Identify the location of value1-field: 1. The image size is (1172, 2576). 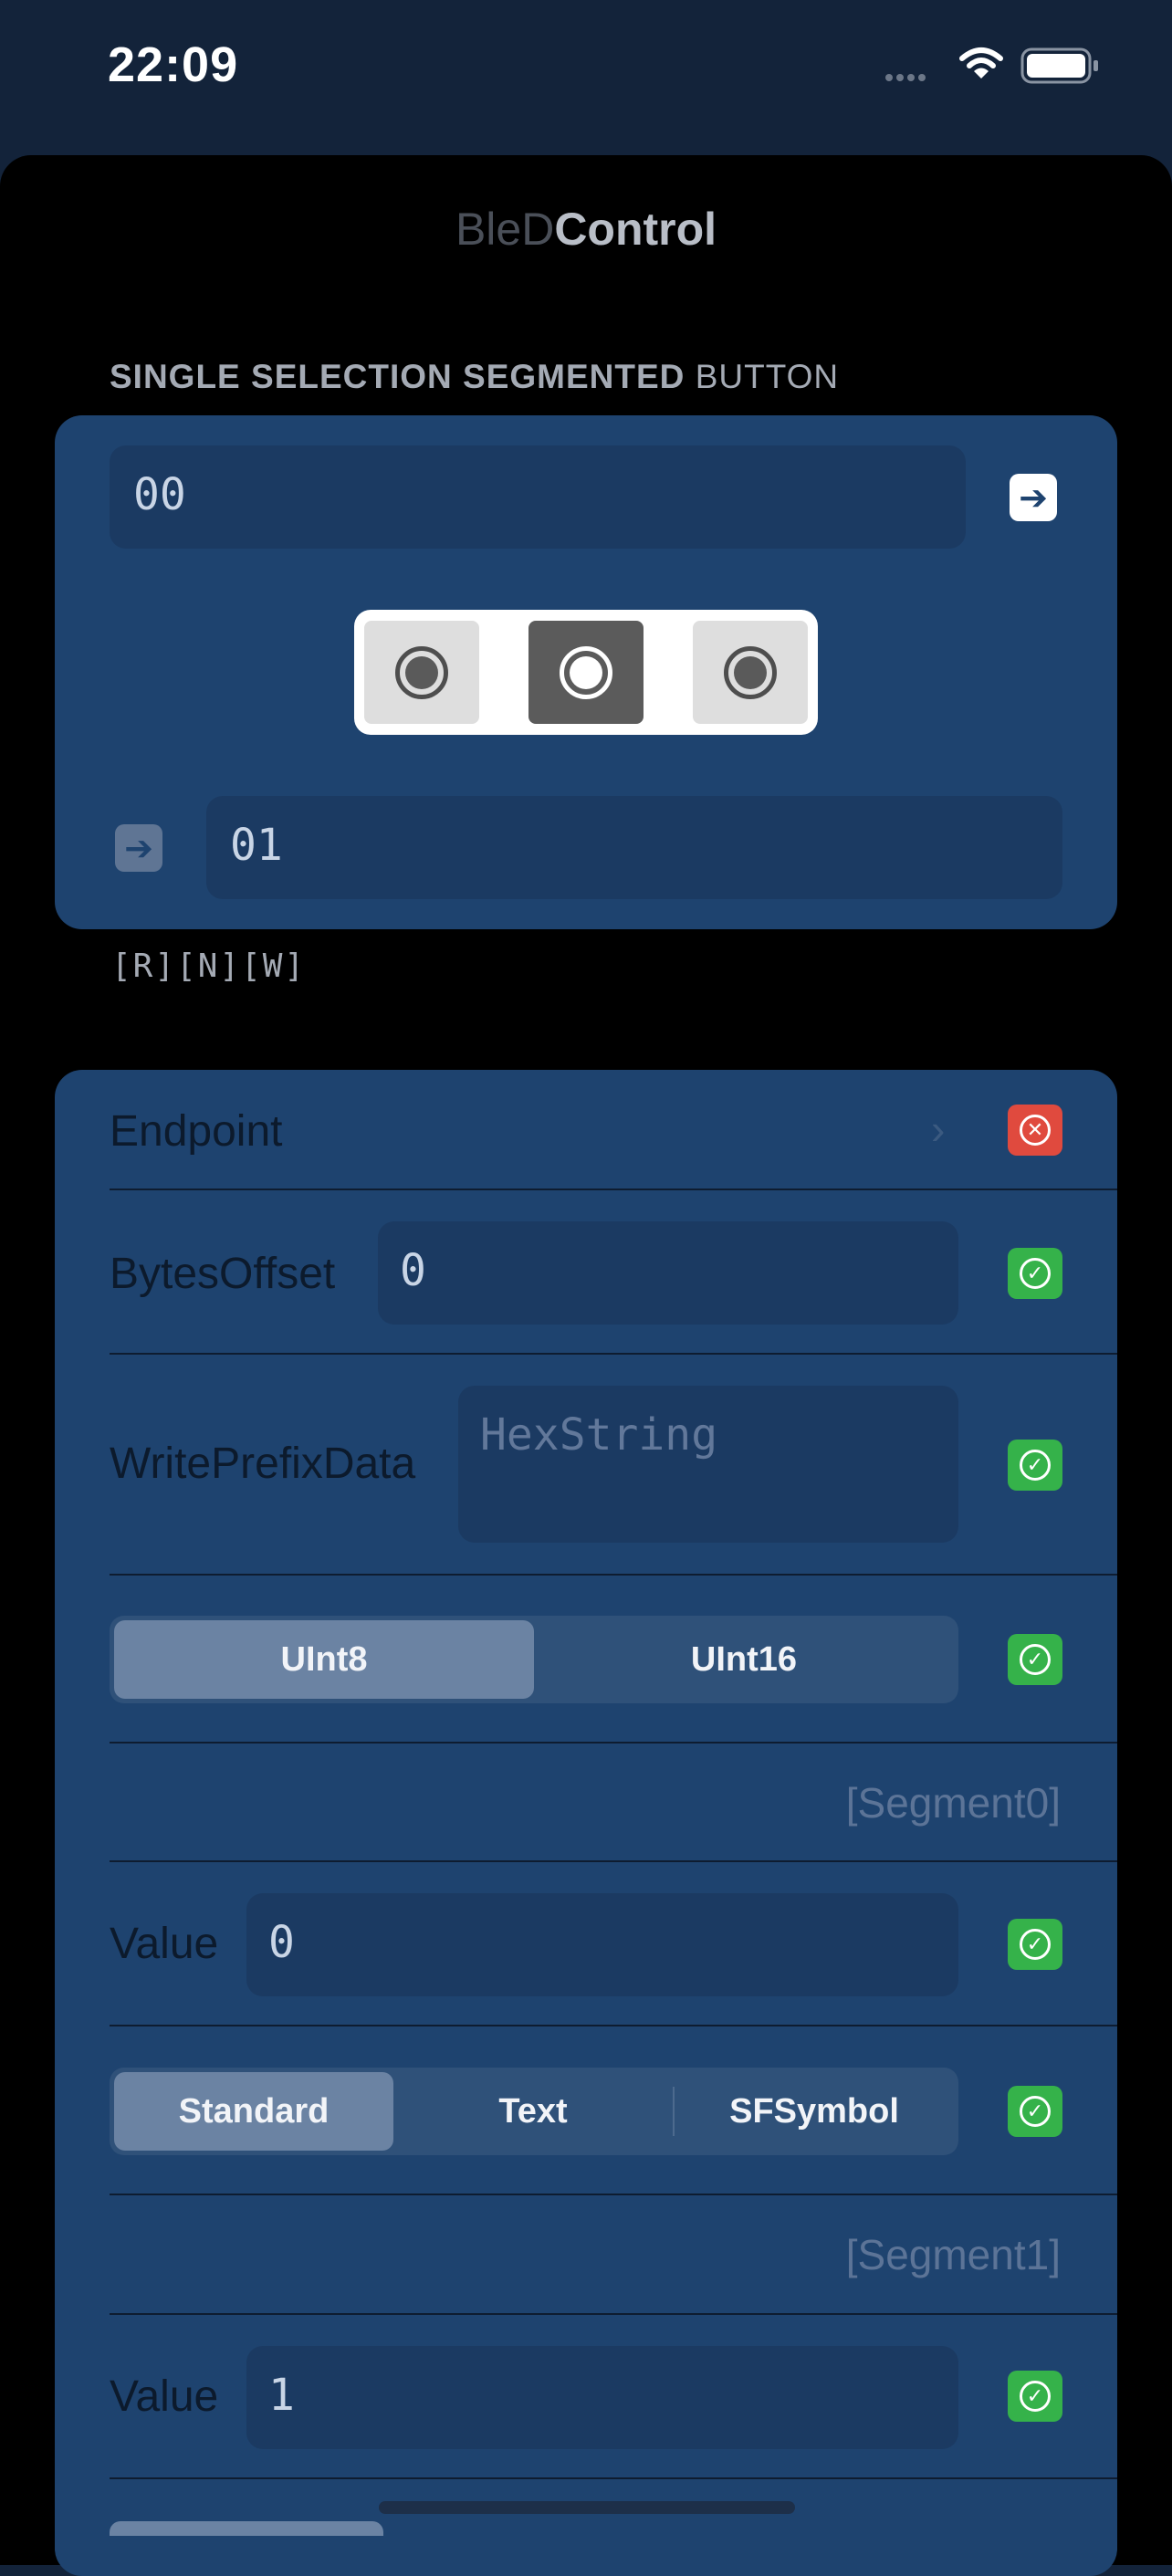
(602, 2397).